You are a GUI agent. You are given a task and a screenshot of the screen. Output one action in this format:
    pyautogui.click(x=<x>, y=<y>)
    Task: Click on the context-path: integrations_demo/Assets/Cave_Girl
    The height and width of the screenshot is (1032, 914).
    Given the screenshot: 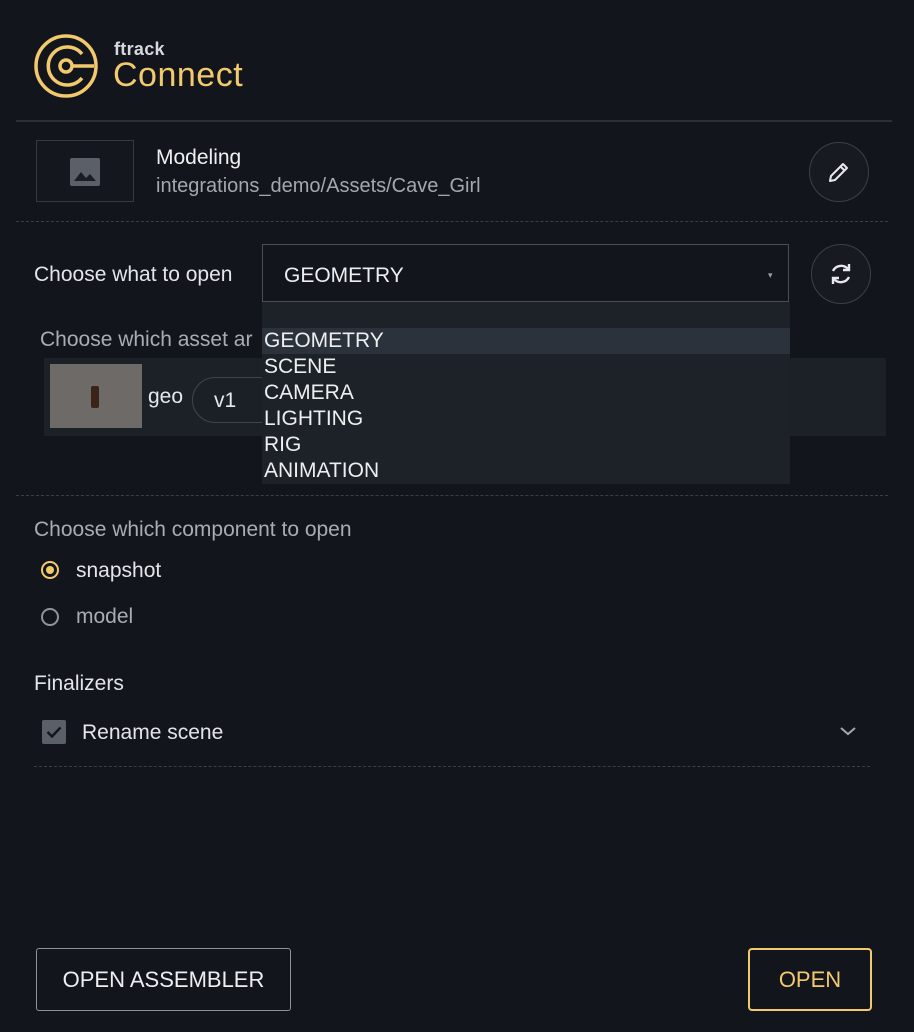 What is the action you would take?
    pyautogui.click(x=318, y=186)
    